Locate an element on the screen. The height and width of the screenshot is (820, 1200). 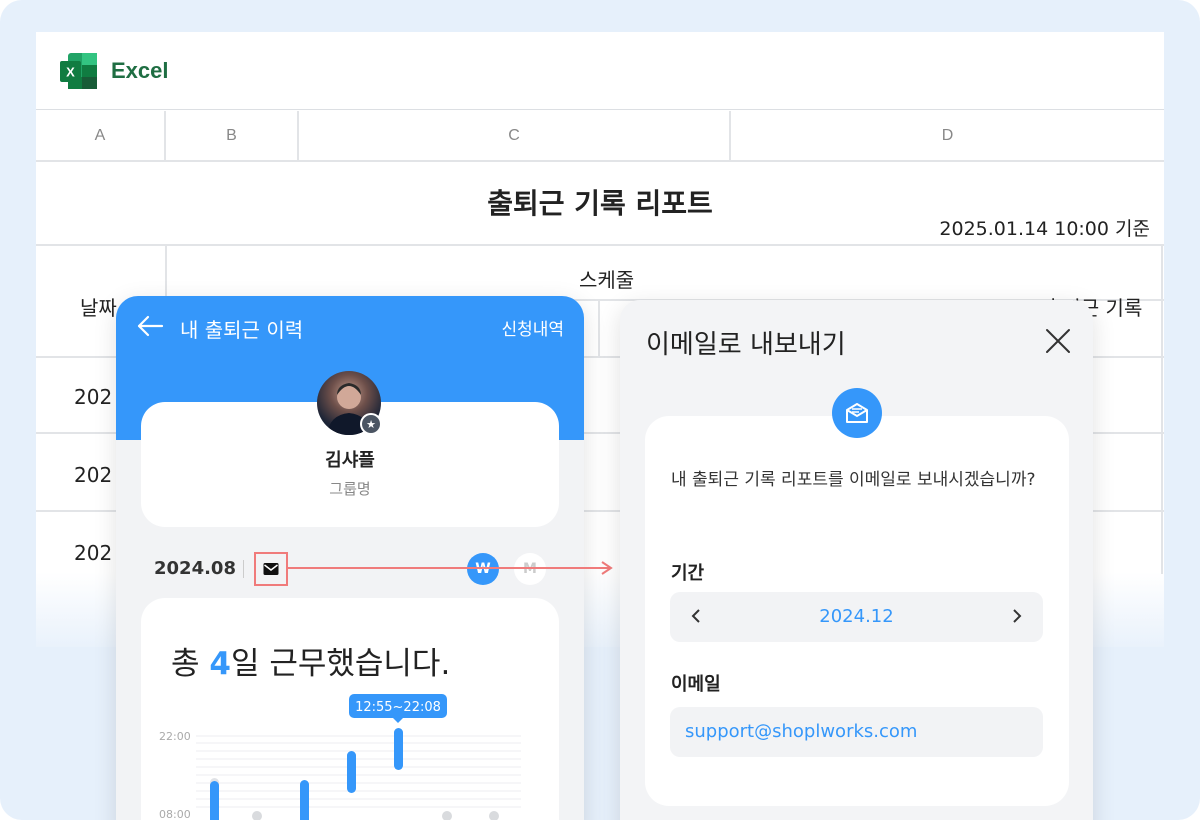
open-mail-icon is located at coordinates (857, 413).